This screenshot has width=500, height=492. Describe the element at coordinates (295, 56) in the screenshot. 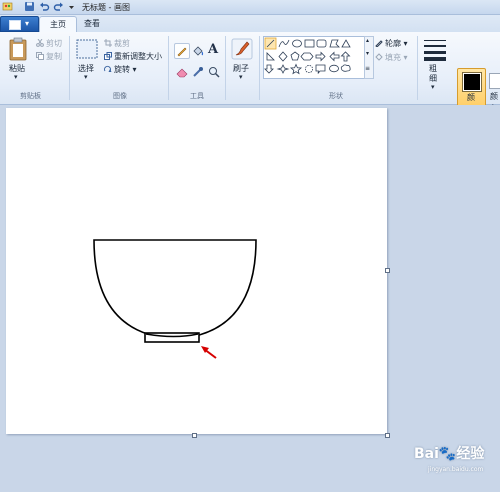

I see `pentagon-shape-icon` at that location.